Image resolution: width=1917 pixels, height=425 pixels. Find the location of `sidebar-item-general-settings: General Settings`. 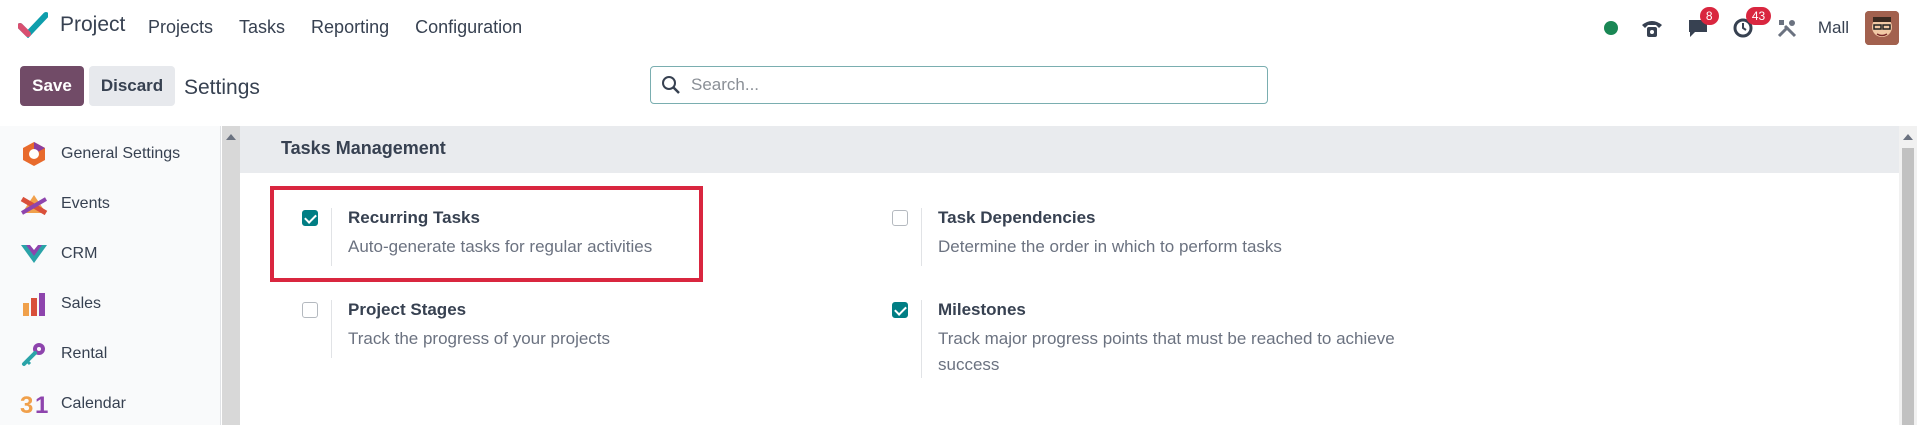

sidebar-item-general-settings: General Settings is located at coordinates (100, 154).